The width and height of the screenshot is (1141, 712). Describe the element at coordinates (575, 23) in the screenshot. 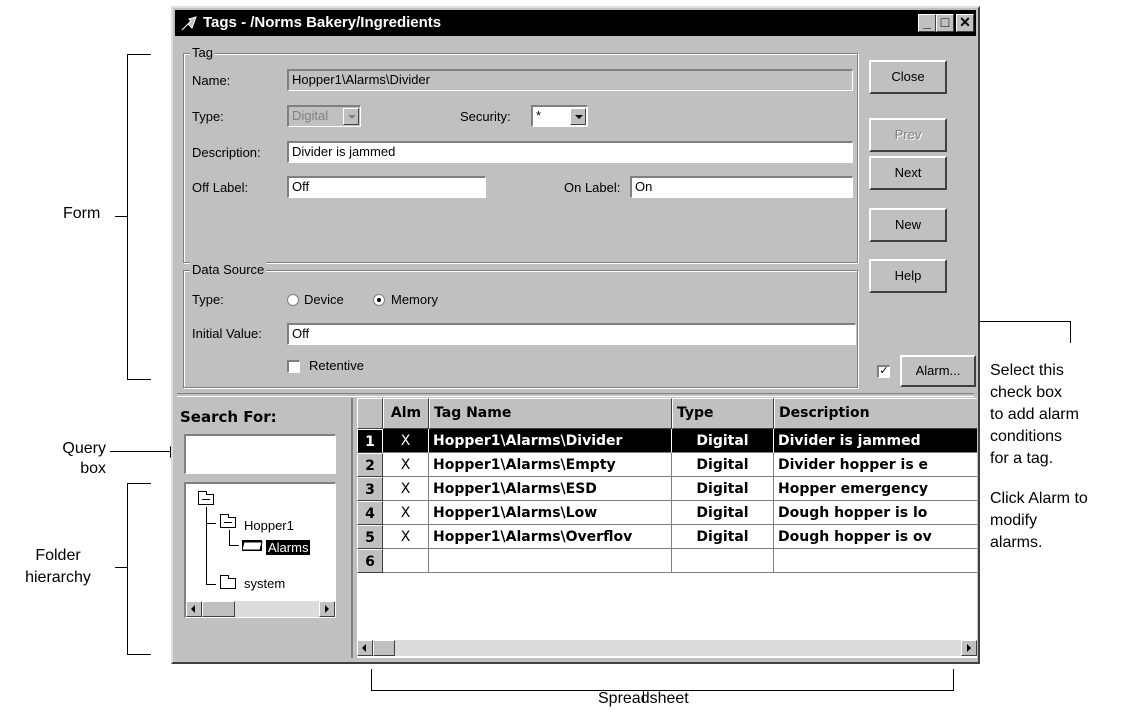

I see `title-bar: Tags - /Norms Bakery/Ingredients _ □ ✕` at that location.